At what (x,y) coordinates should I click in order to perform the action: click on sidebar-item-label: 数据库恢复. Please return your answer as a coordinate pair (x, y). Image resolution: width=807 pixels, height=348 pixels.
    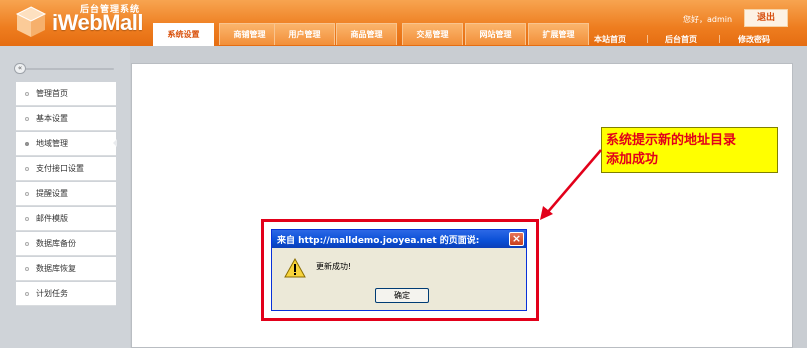
    Looking at the image, I should click on (56, 268).